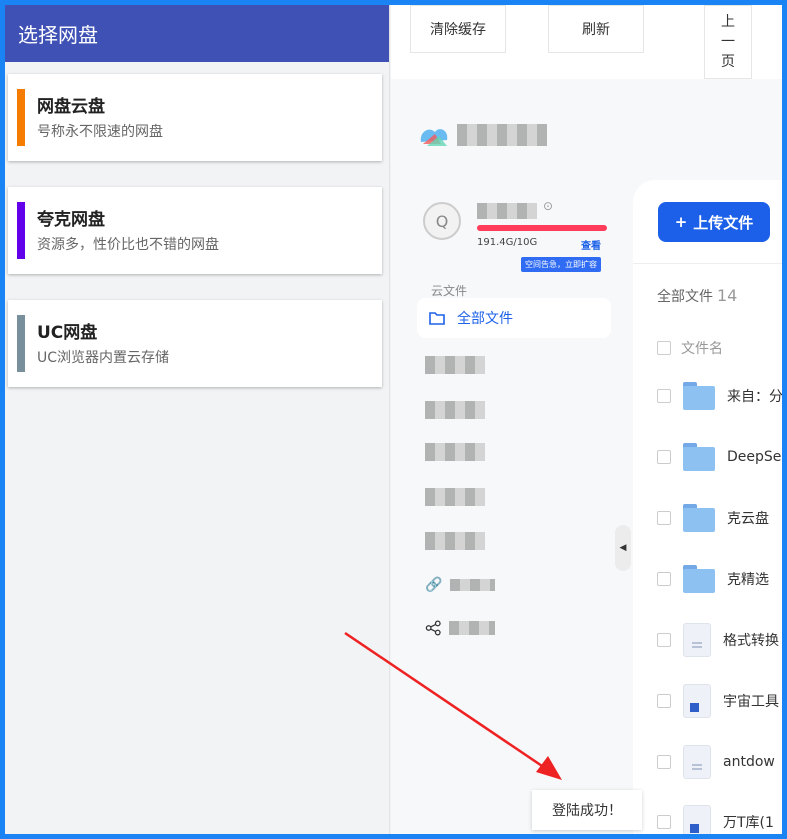 This screenshot has height=839, width=787. Describe the element at coordinates (507, 211) in the screenshot. I see `username-redacted` at that location.